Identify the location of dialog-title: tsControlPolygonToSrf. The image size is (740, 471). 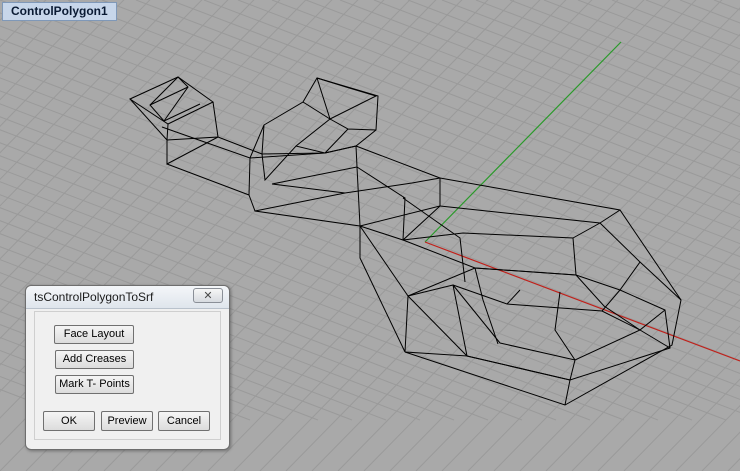
(94, 297).